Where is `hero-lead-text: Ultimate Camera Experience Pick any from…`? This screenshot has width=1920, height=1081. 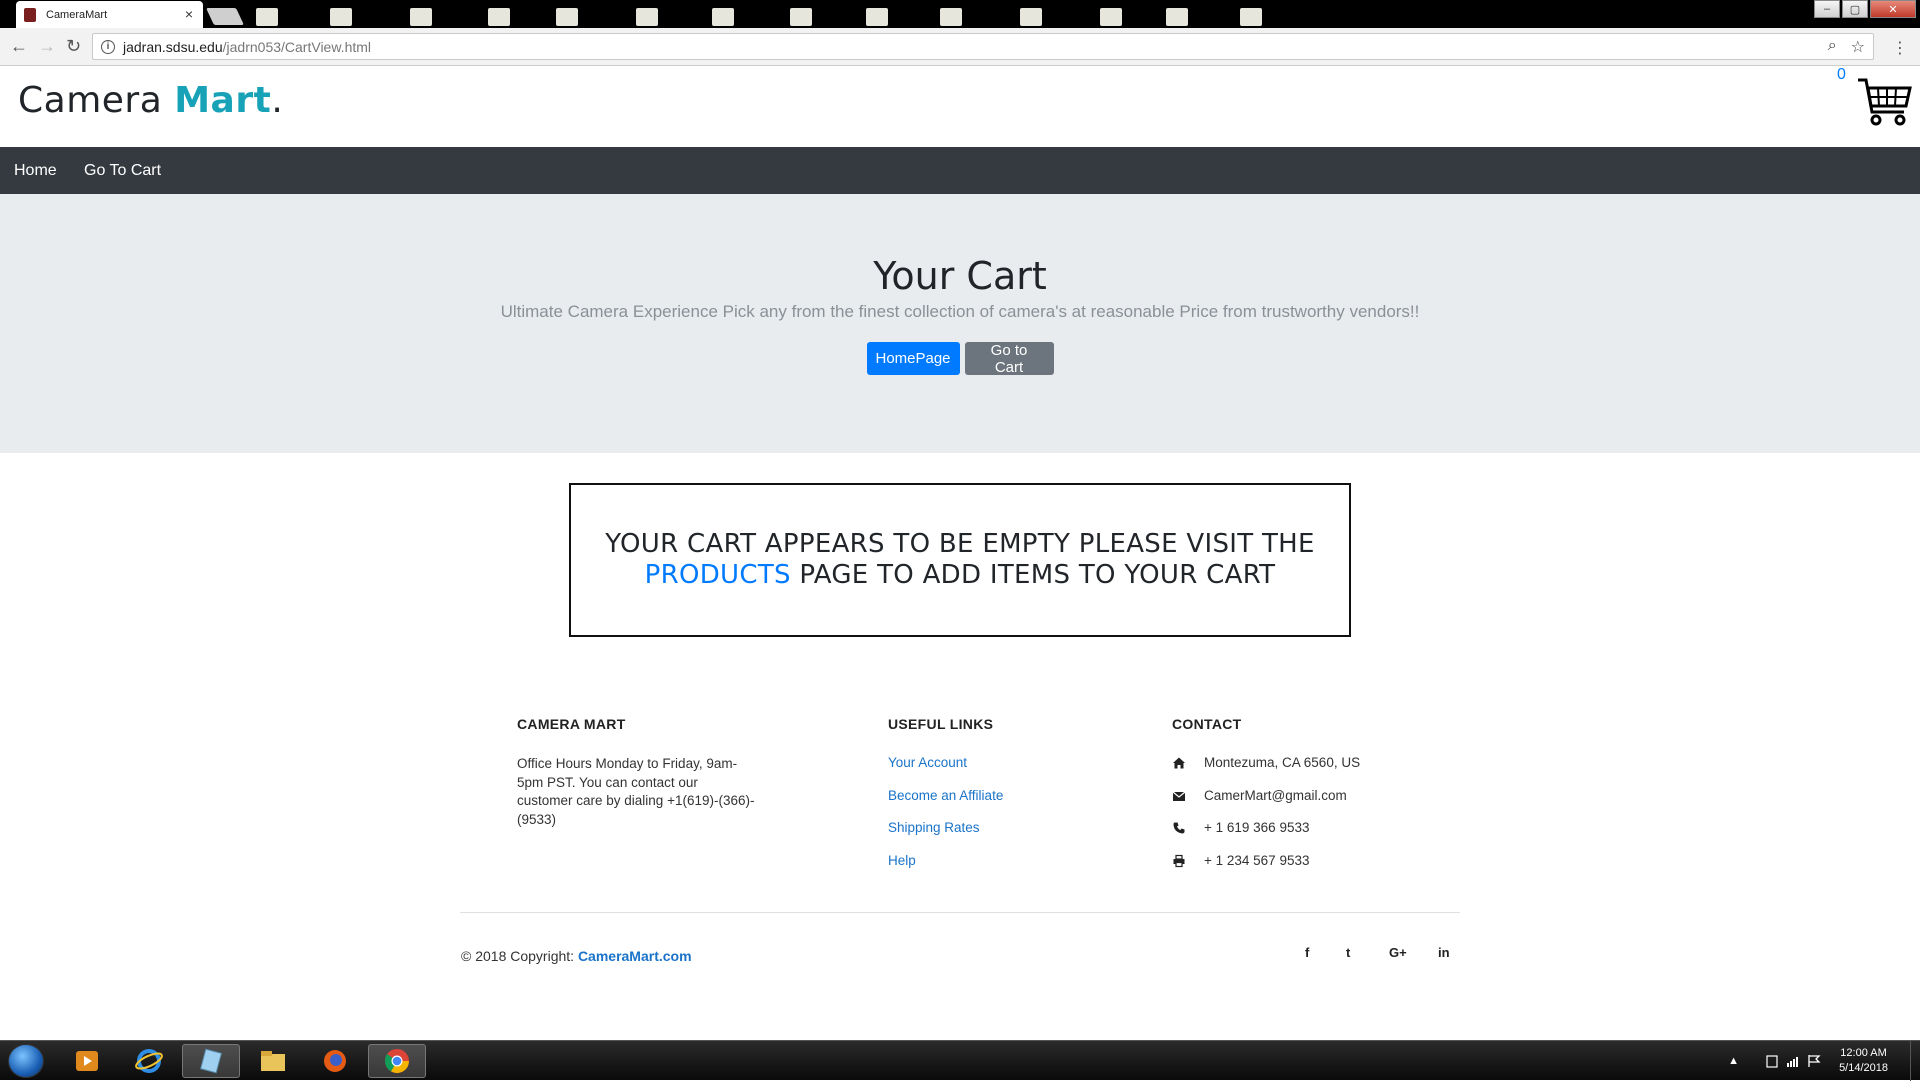
hero-lead-text: Ultimate Camera Experience Pick any from… is located at coordinates (960, 311).